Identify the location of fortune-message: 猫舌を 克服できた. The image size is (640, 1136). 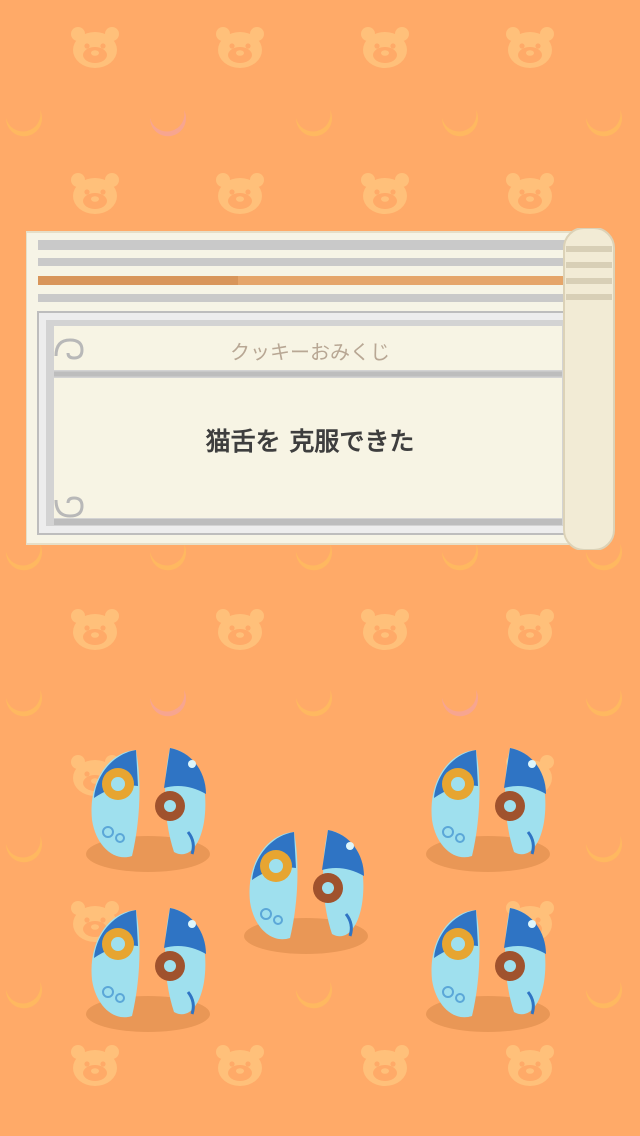
(310, 441).